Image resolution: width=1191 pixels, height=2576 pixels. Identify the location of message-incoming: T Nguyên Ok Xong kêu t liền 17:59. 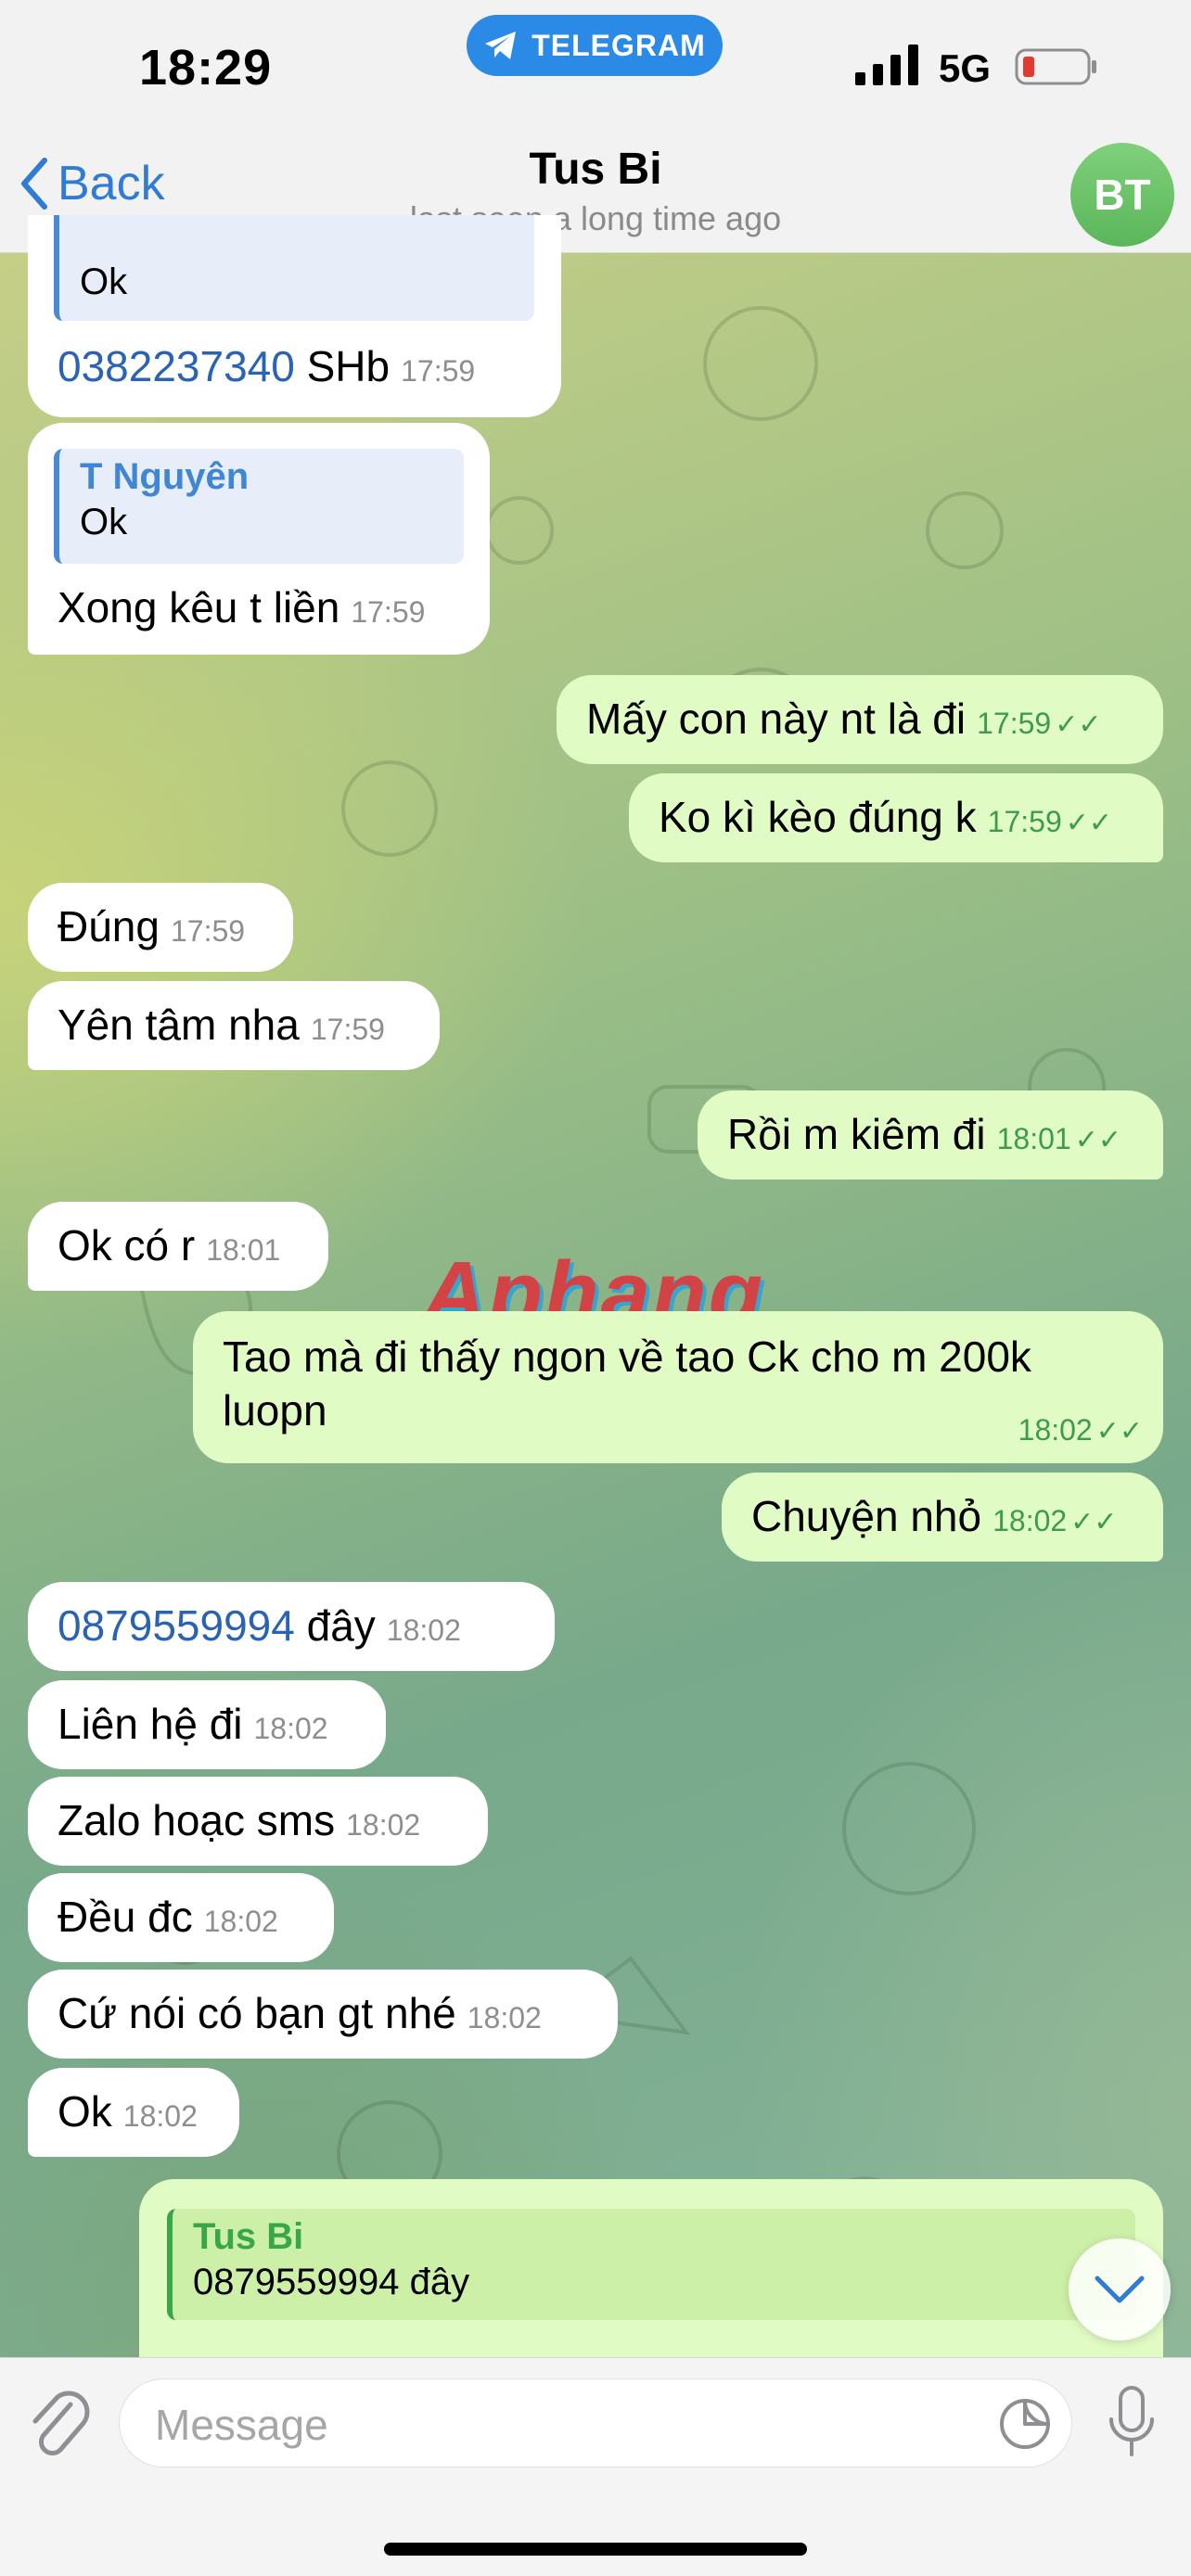
(259, 539).